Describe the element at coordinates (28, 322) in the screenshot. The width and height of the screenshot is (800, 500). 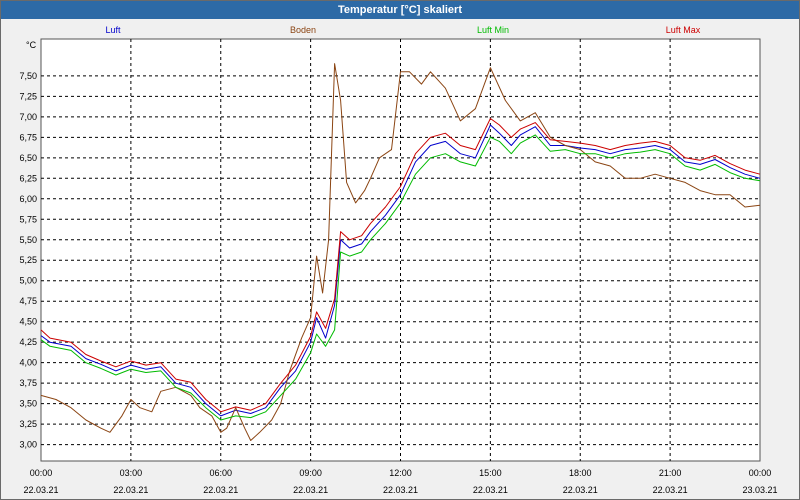
I see `y-tick-label: 4,50` at that location.